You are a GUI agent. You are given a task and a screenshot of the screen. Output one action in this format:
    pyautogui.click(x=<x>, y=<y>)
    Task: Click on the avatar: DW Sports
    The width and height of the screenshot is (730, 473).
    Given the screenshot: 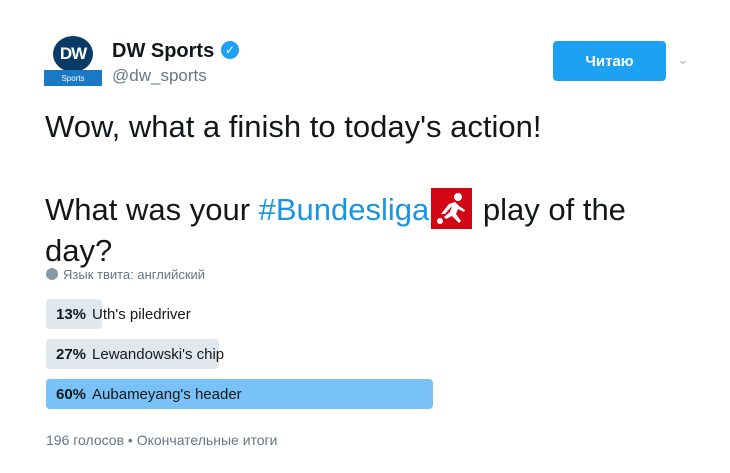 What is the action you would take?
    pyautogui.click(x=73, y=62)
    